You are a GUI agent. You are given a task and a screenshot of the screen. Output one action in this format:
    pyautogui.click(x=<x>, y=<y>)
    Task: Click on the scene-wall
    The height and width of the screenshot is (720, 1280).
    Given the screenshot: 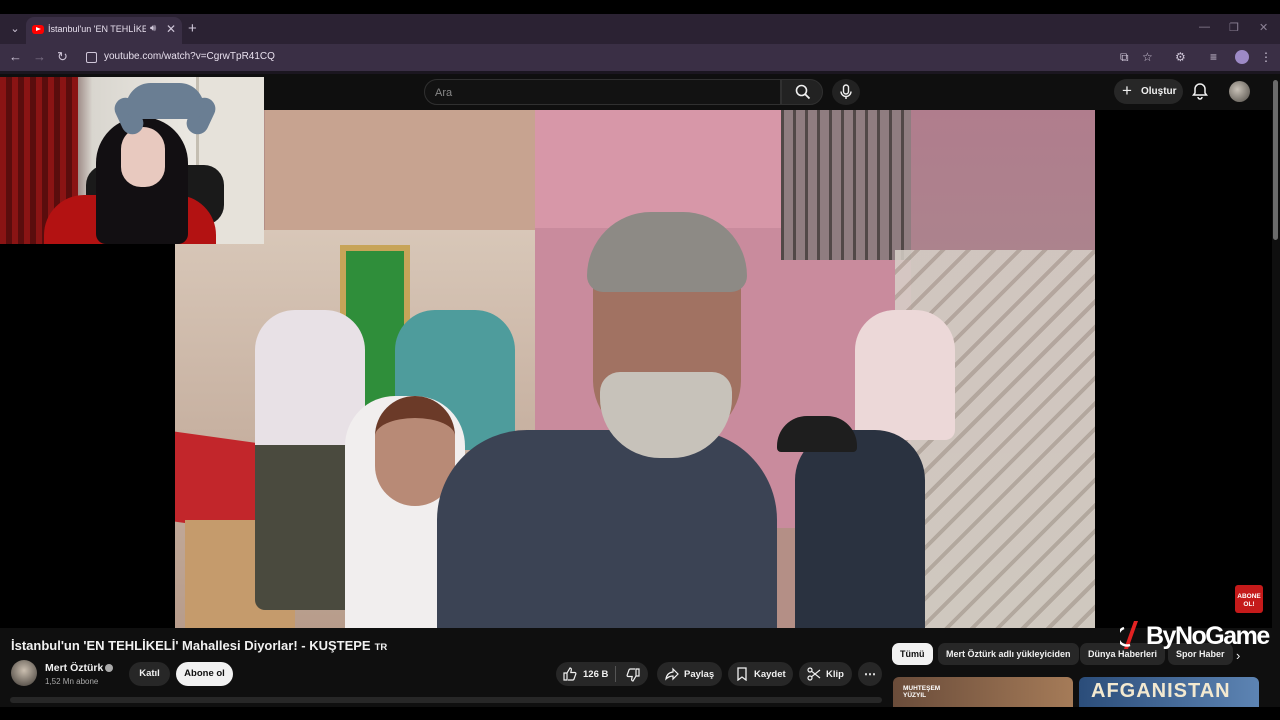 What is the action you would take?
    pyautogui.click(x=400, y=170)
    